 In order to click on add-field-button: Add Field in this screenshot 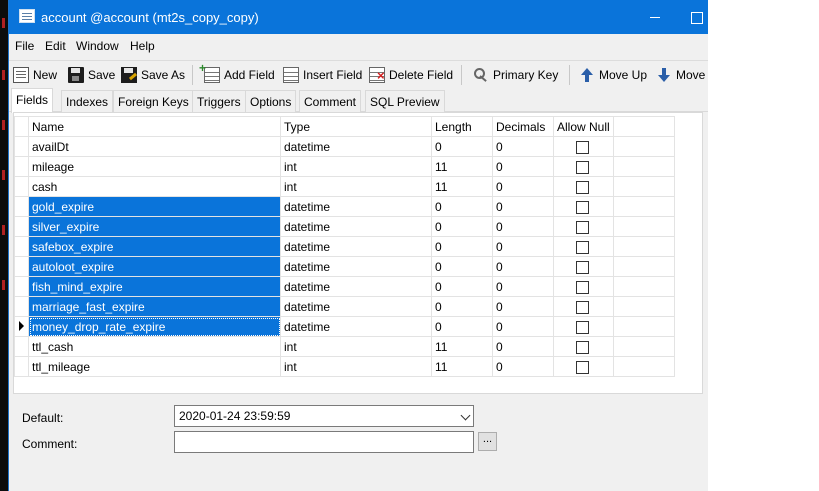, I will do `click(237, 73)`.